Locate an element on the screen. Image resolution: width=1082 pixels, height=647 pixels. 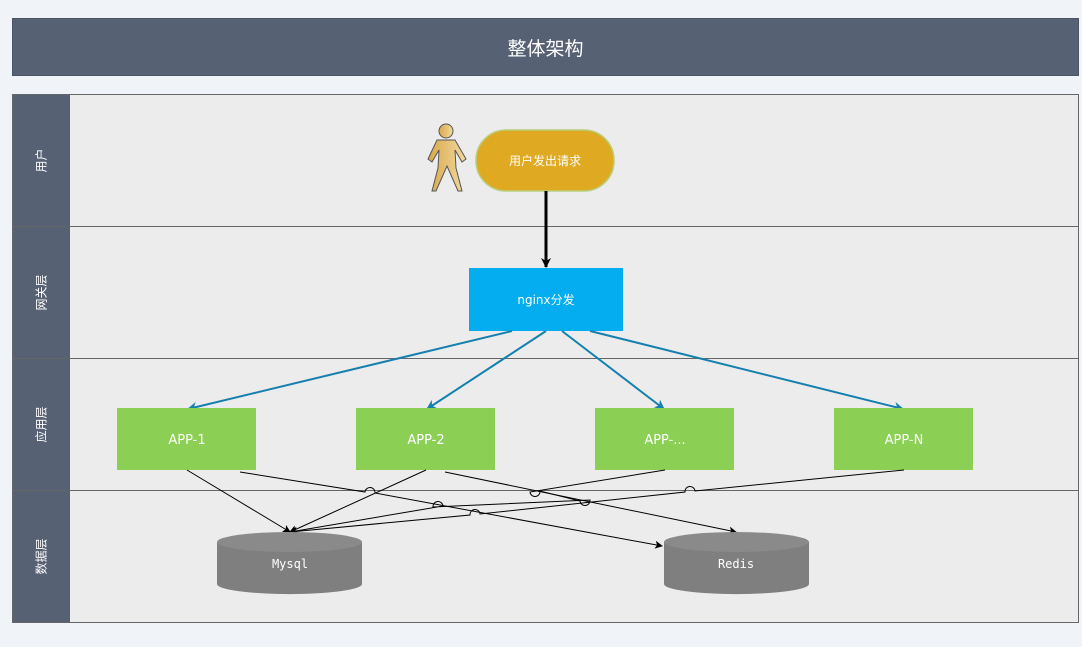
user-request-label: 用户发出请求 is located at coordinates (545, 160).